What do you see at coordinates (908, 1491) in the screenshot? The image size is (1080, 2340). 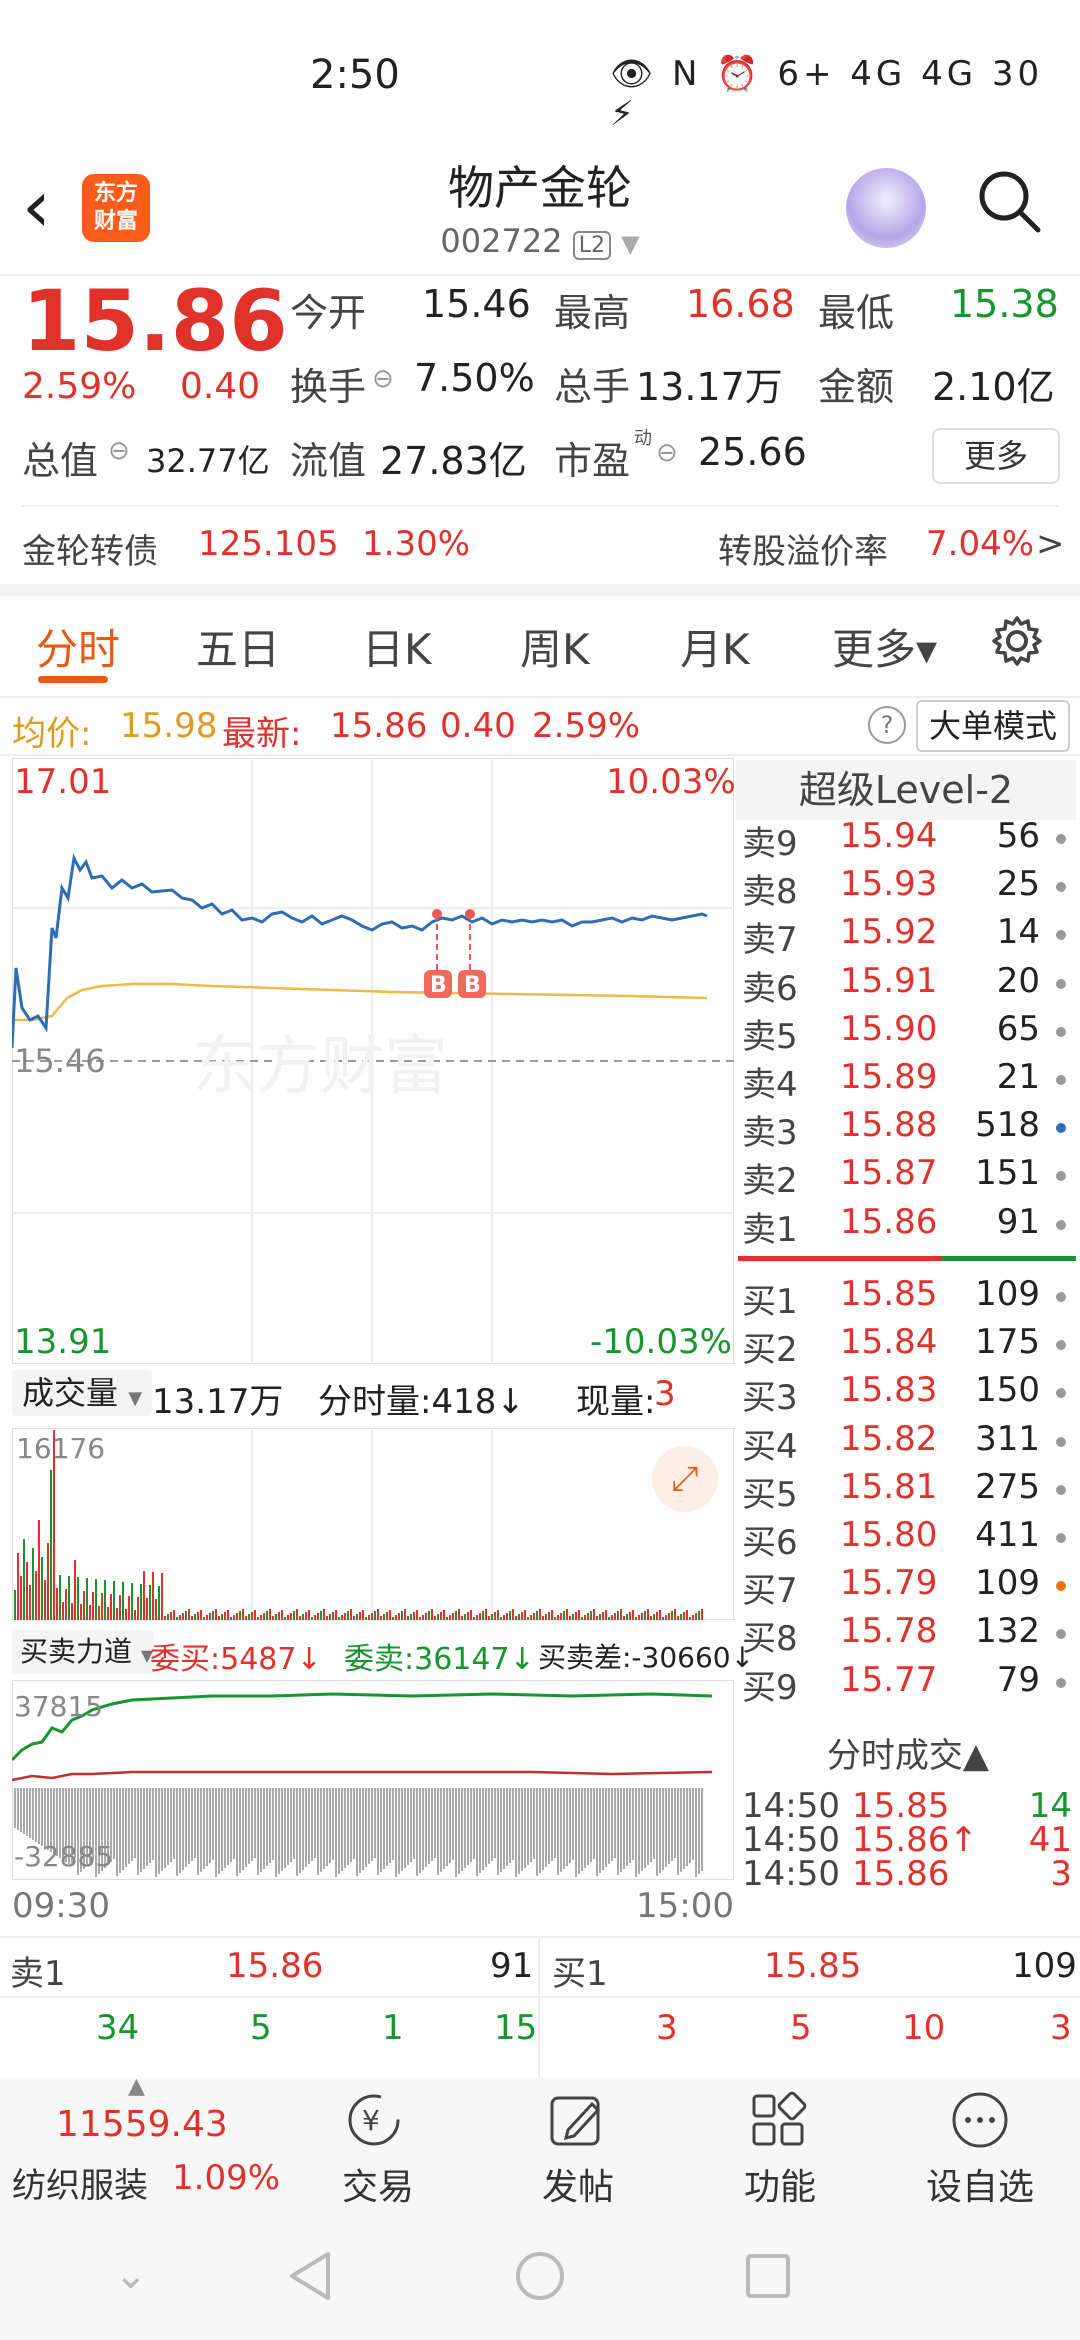 I see `order-book-row: 买5 15.81 275` at bounding box center [908, 1491].